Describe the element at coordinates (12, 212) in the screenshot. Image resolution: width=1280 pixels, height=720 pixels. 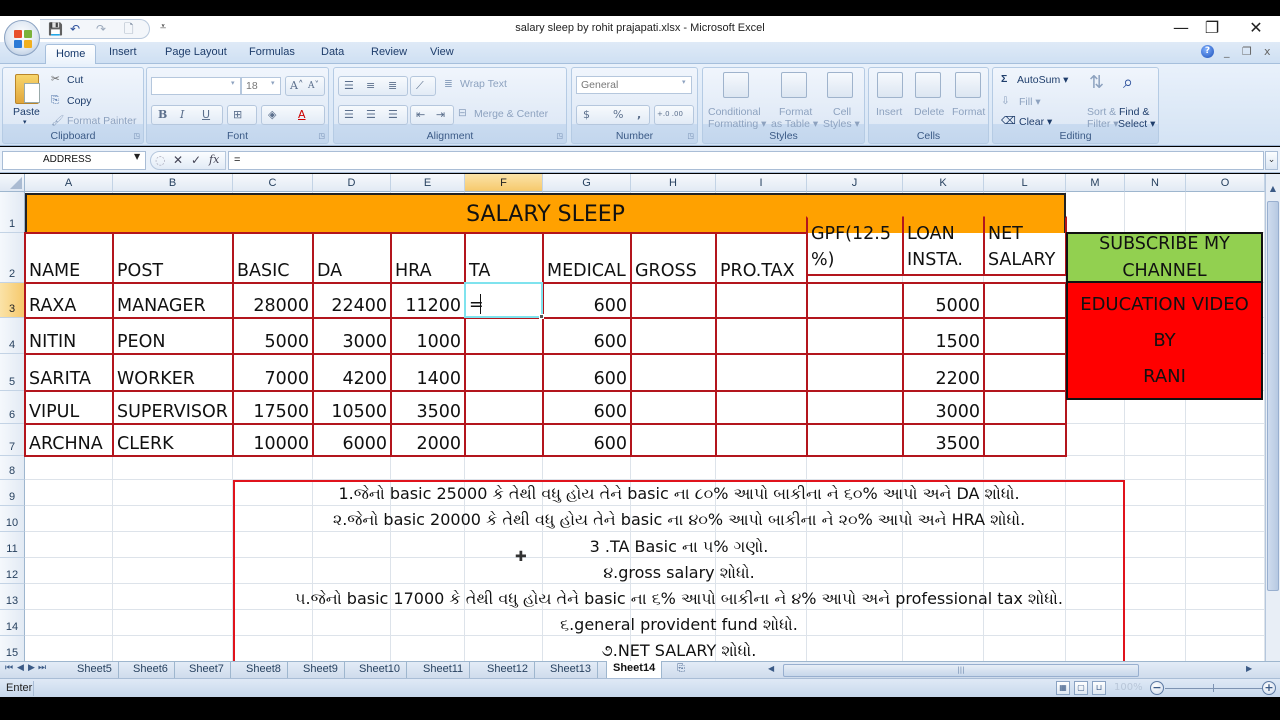
I see `row-header-1: 1` at that location.